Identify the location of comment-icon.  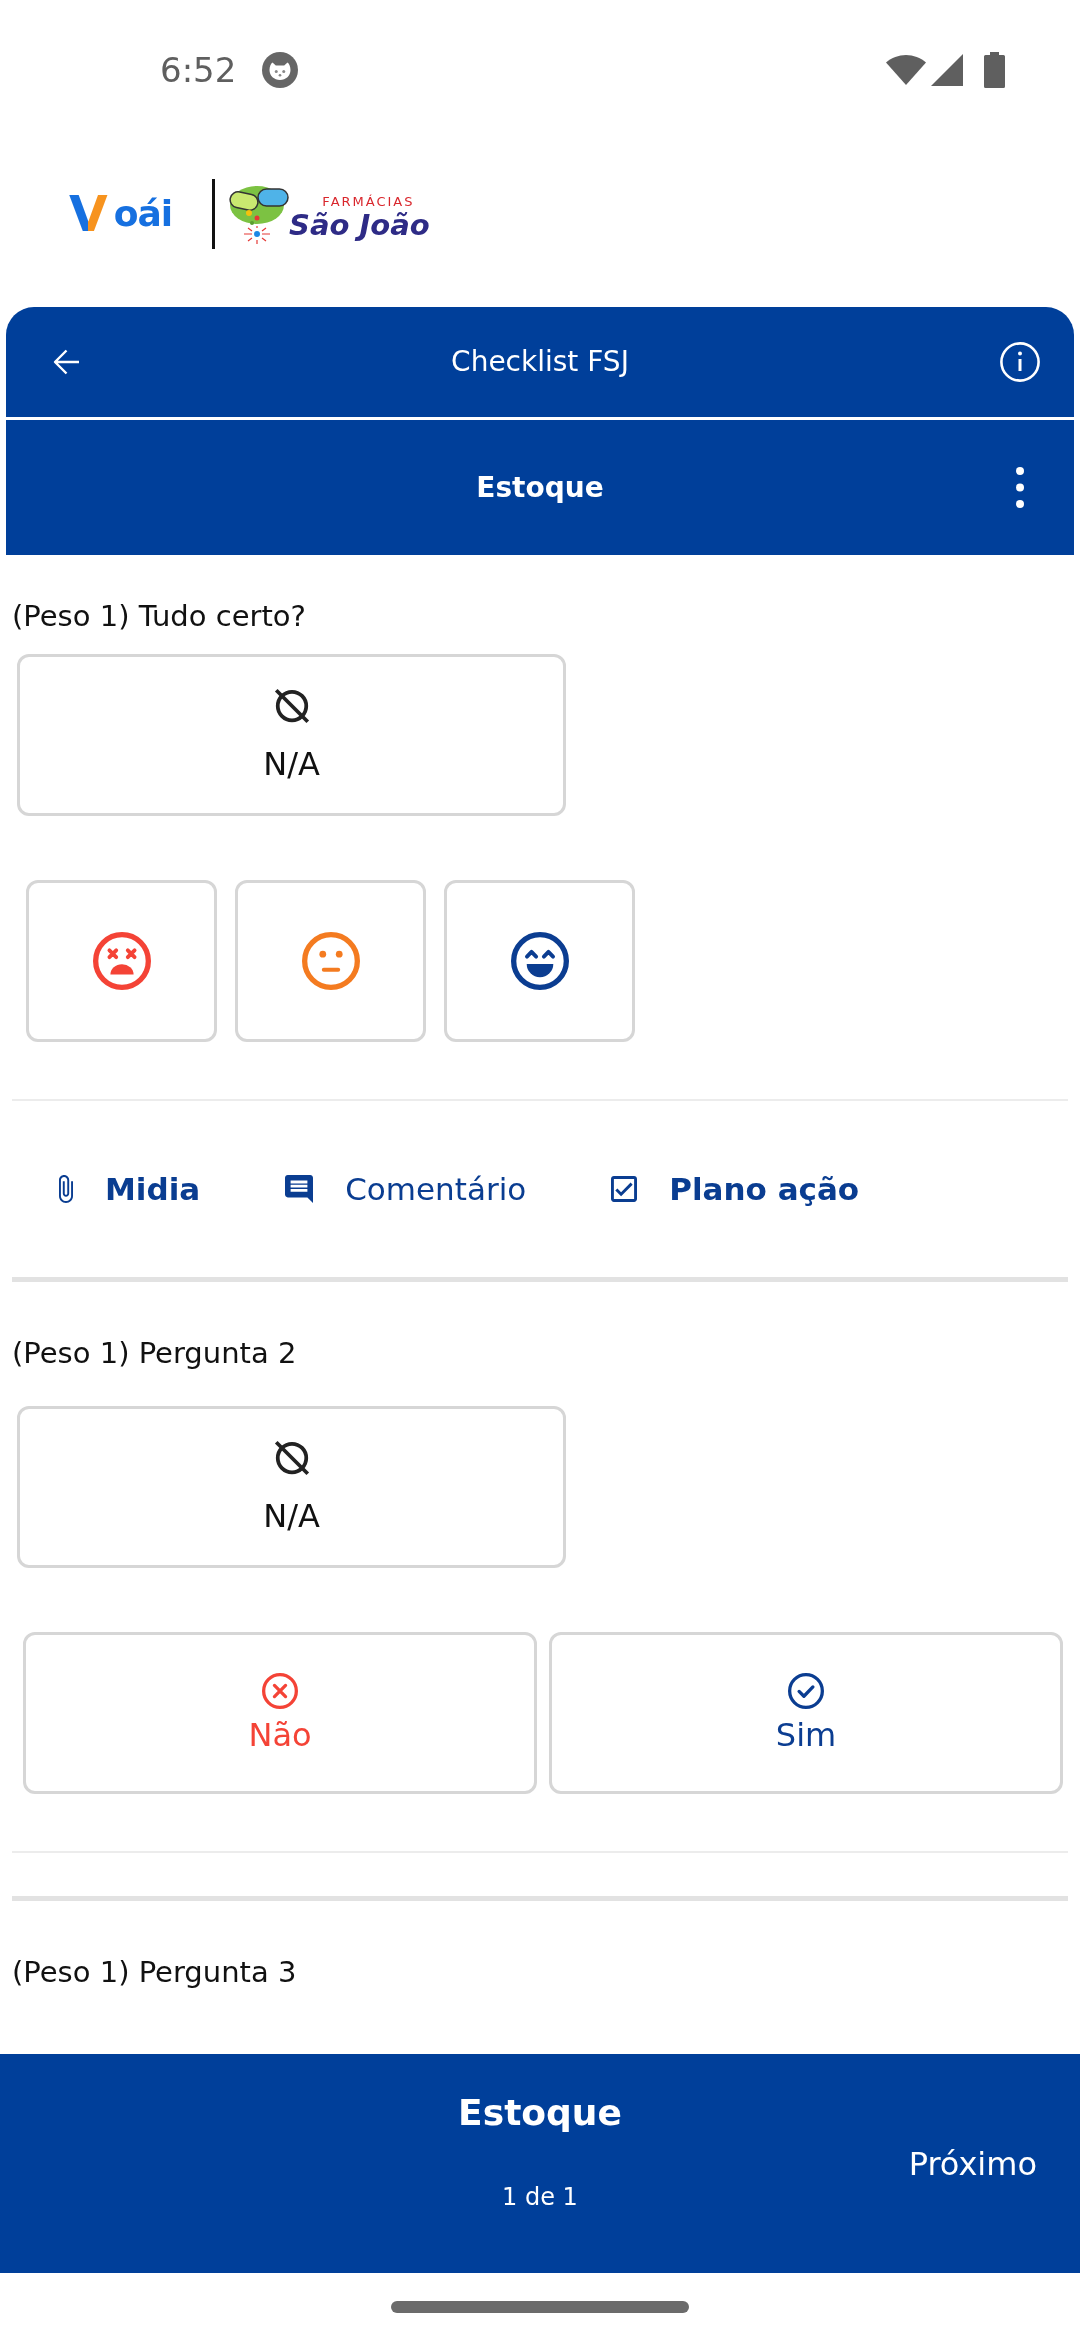
(299, 1189).